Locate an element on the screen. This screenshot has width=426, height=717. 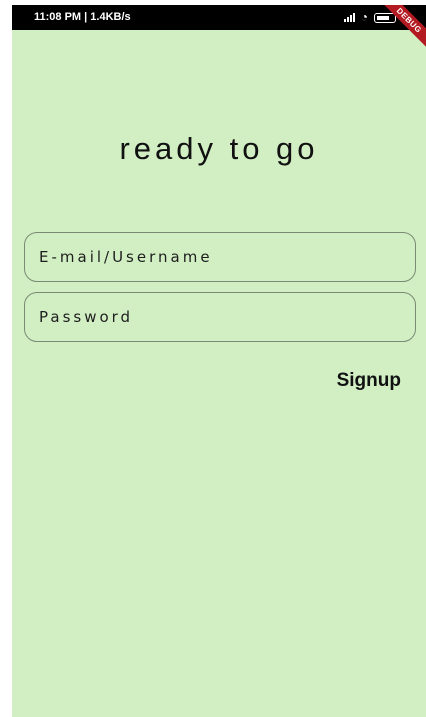
email-username-field is located at coordinates (220, 257).